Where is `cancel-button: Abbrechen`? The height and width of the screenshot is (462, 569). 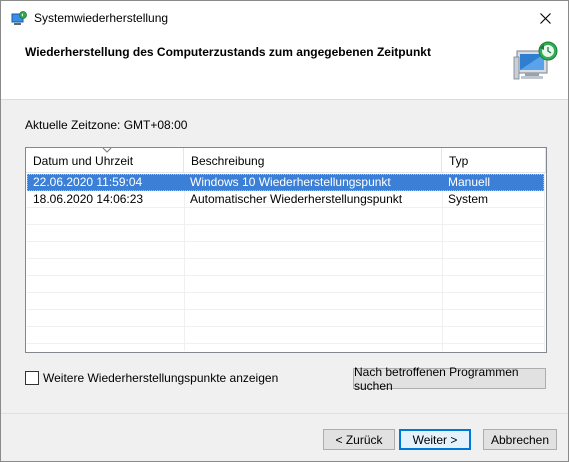
cancel-button: Abbrechen is located at coordinates (520, 439).